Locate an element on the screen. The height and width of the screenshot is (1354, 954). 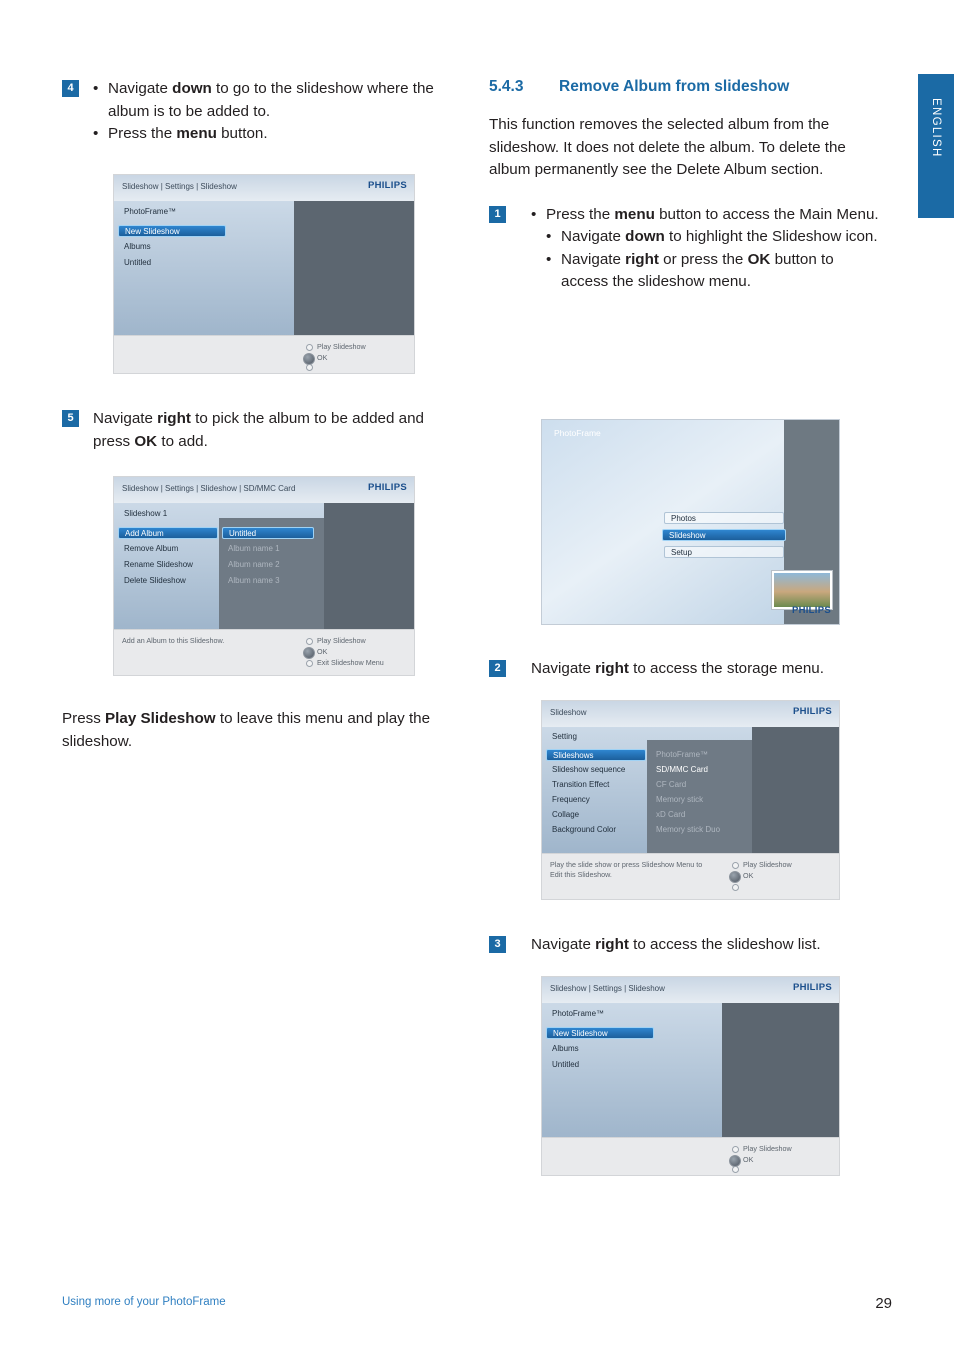
footer-section-label: Using more of your PhotoFrame is located at coordinates (144, 1302).